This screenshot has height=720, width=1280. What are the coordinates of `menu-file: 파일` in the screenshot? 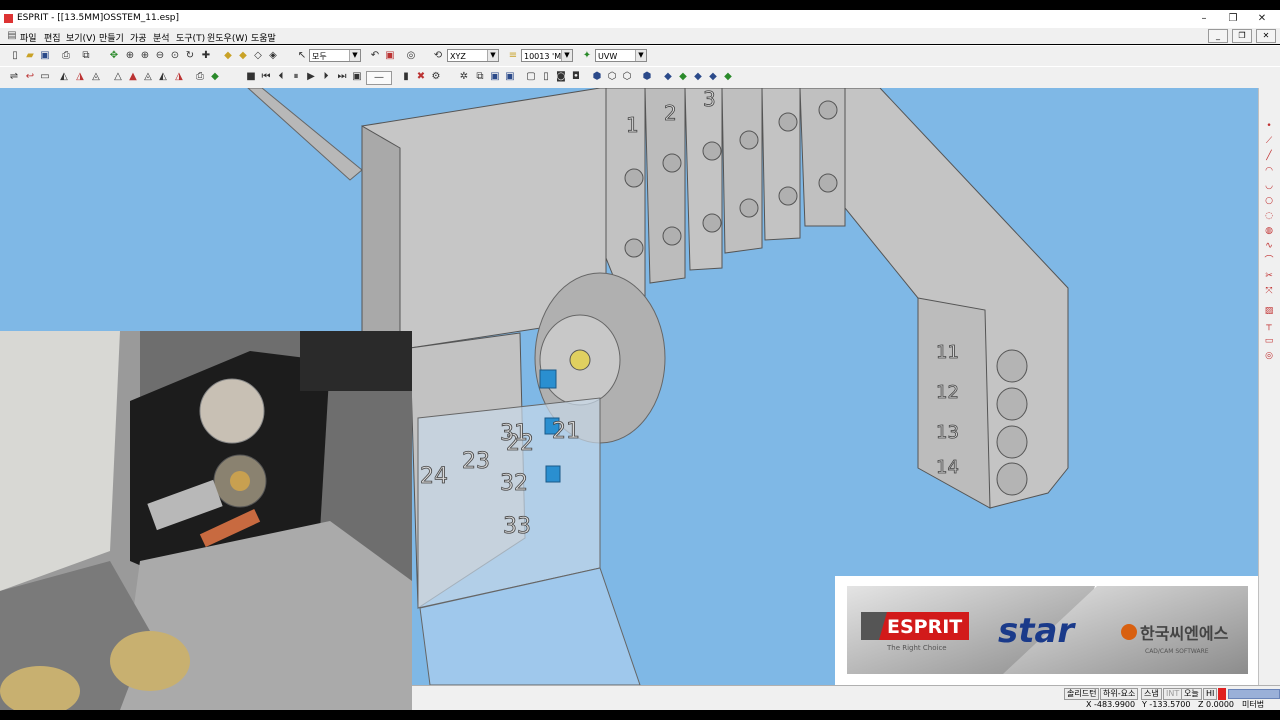 It's located at (28, 37).